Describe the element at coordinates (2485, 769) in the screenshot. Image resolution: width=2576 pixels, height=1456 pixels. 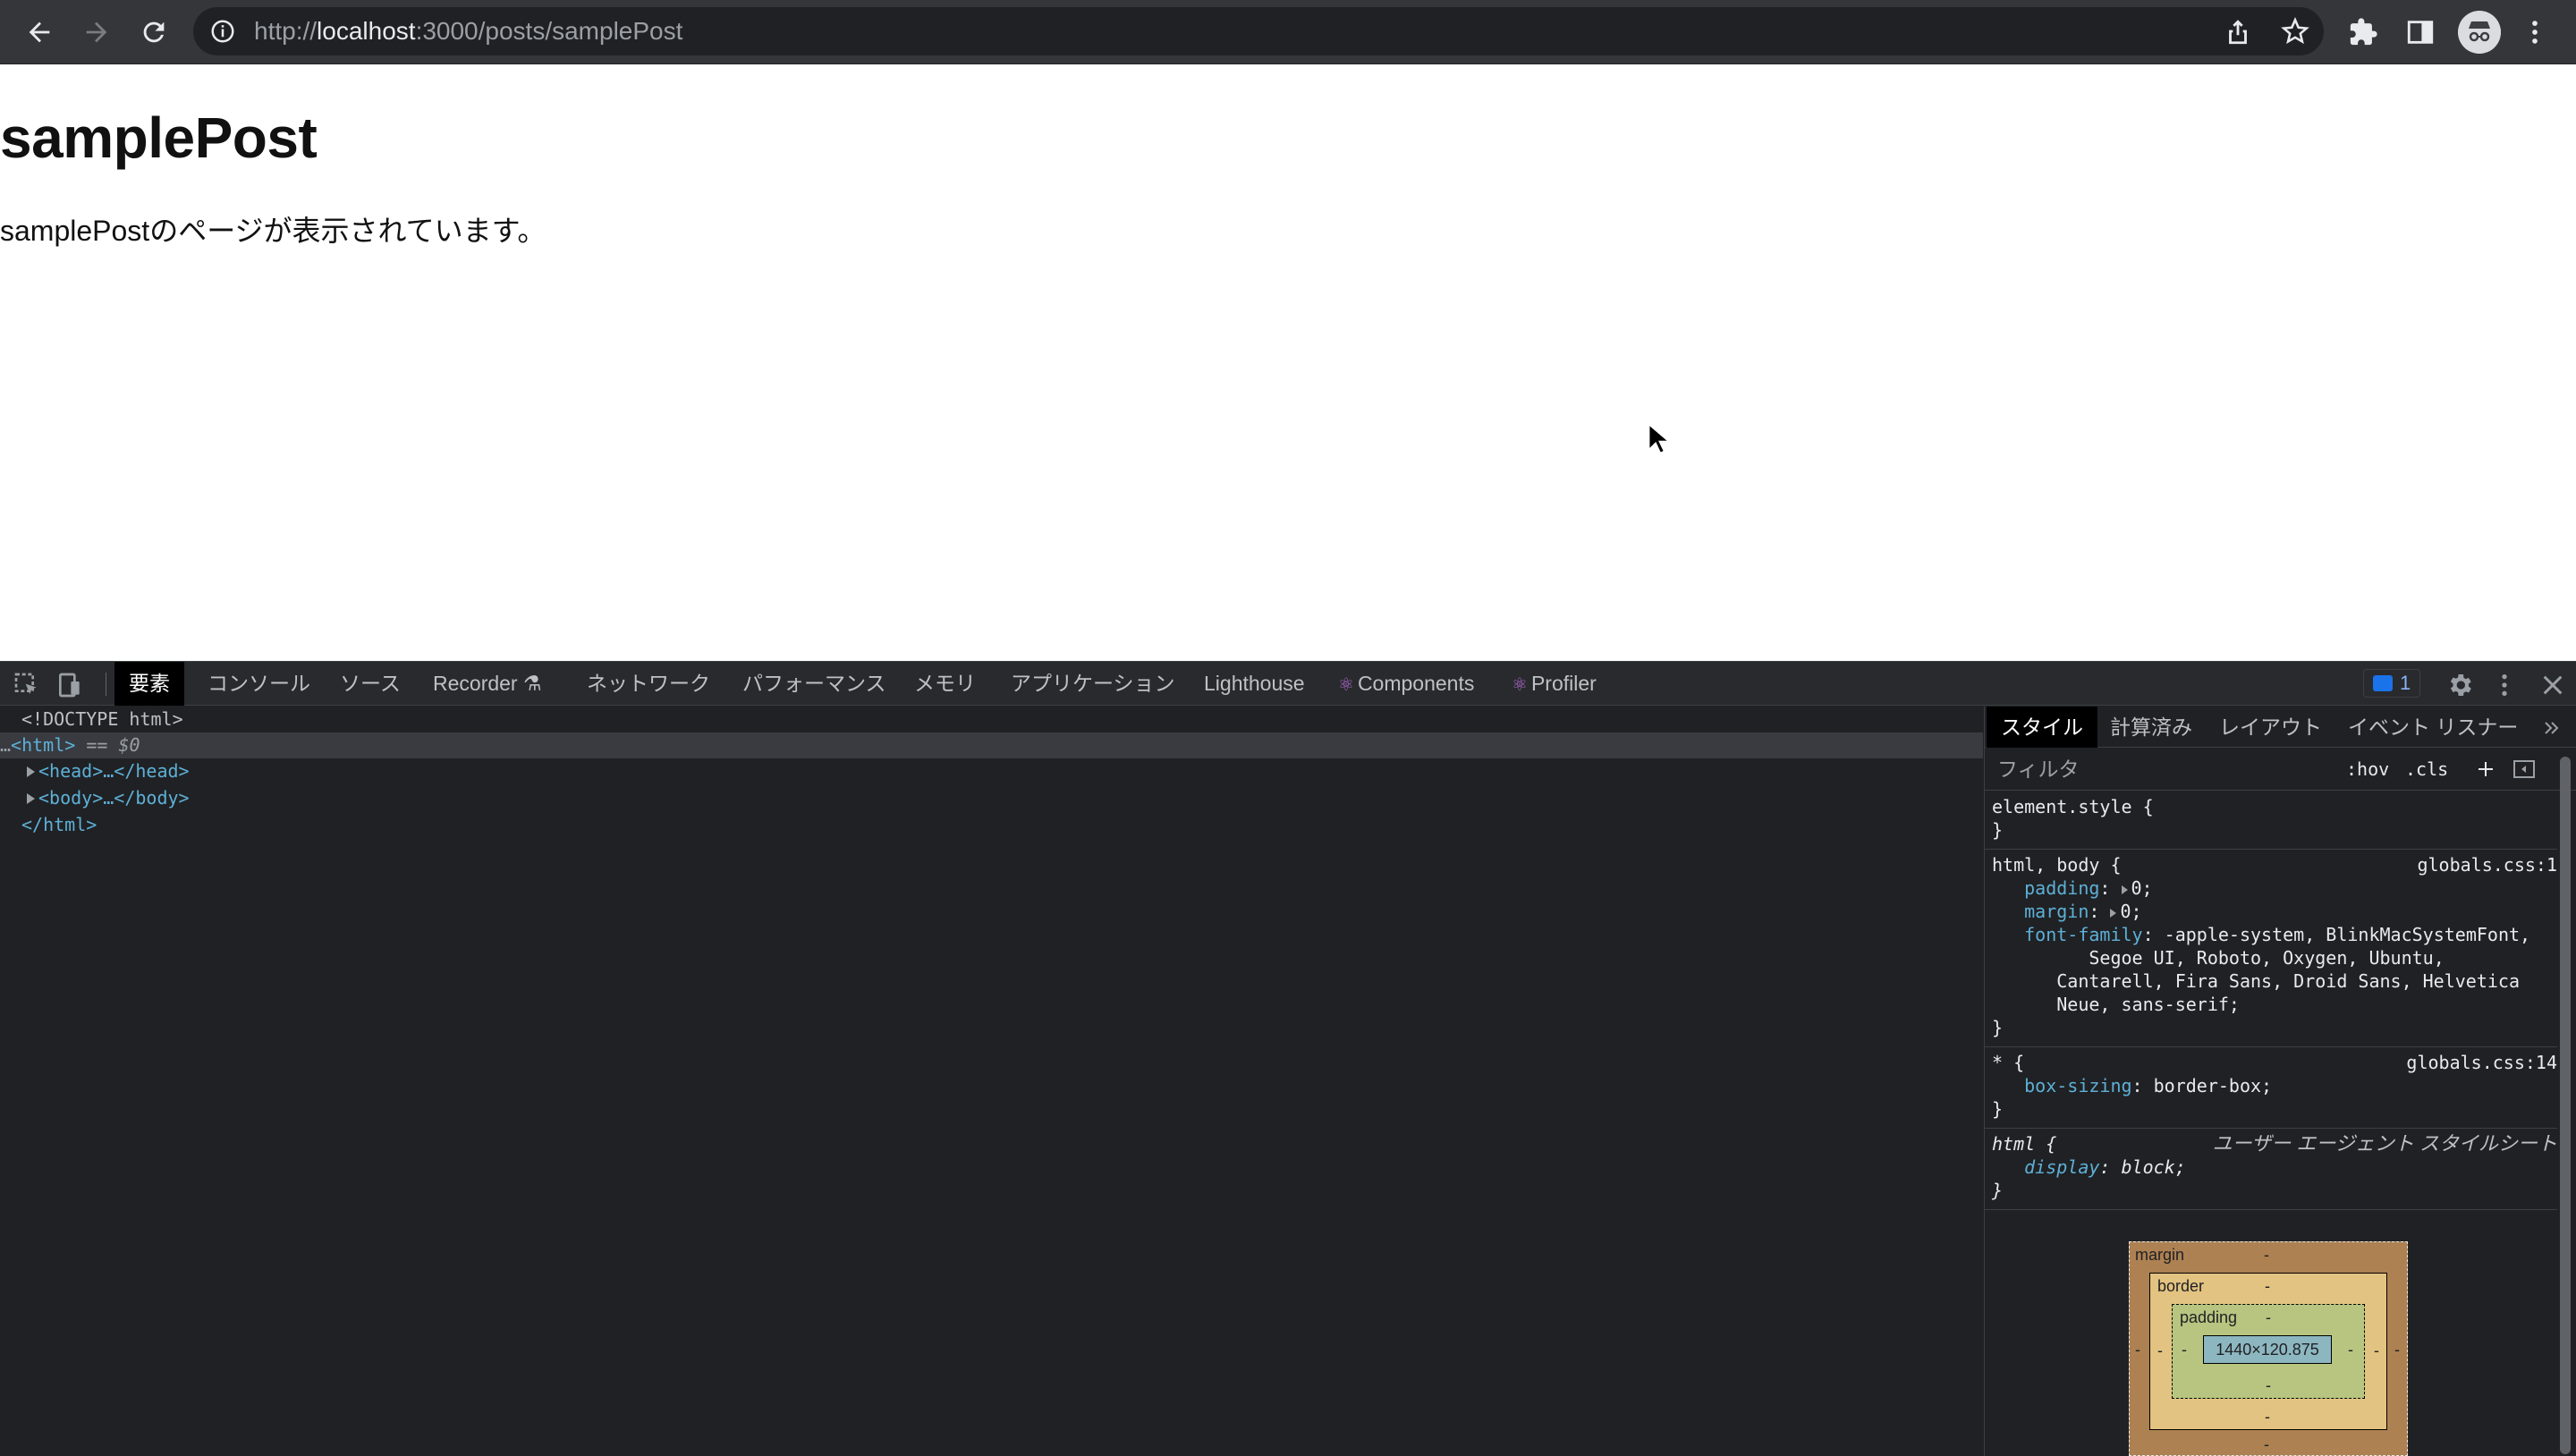
I see `plus-icon` at that location.